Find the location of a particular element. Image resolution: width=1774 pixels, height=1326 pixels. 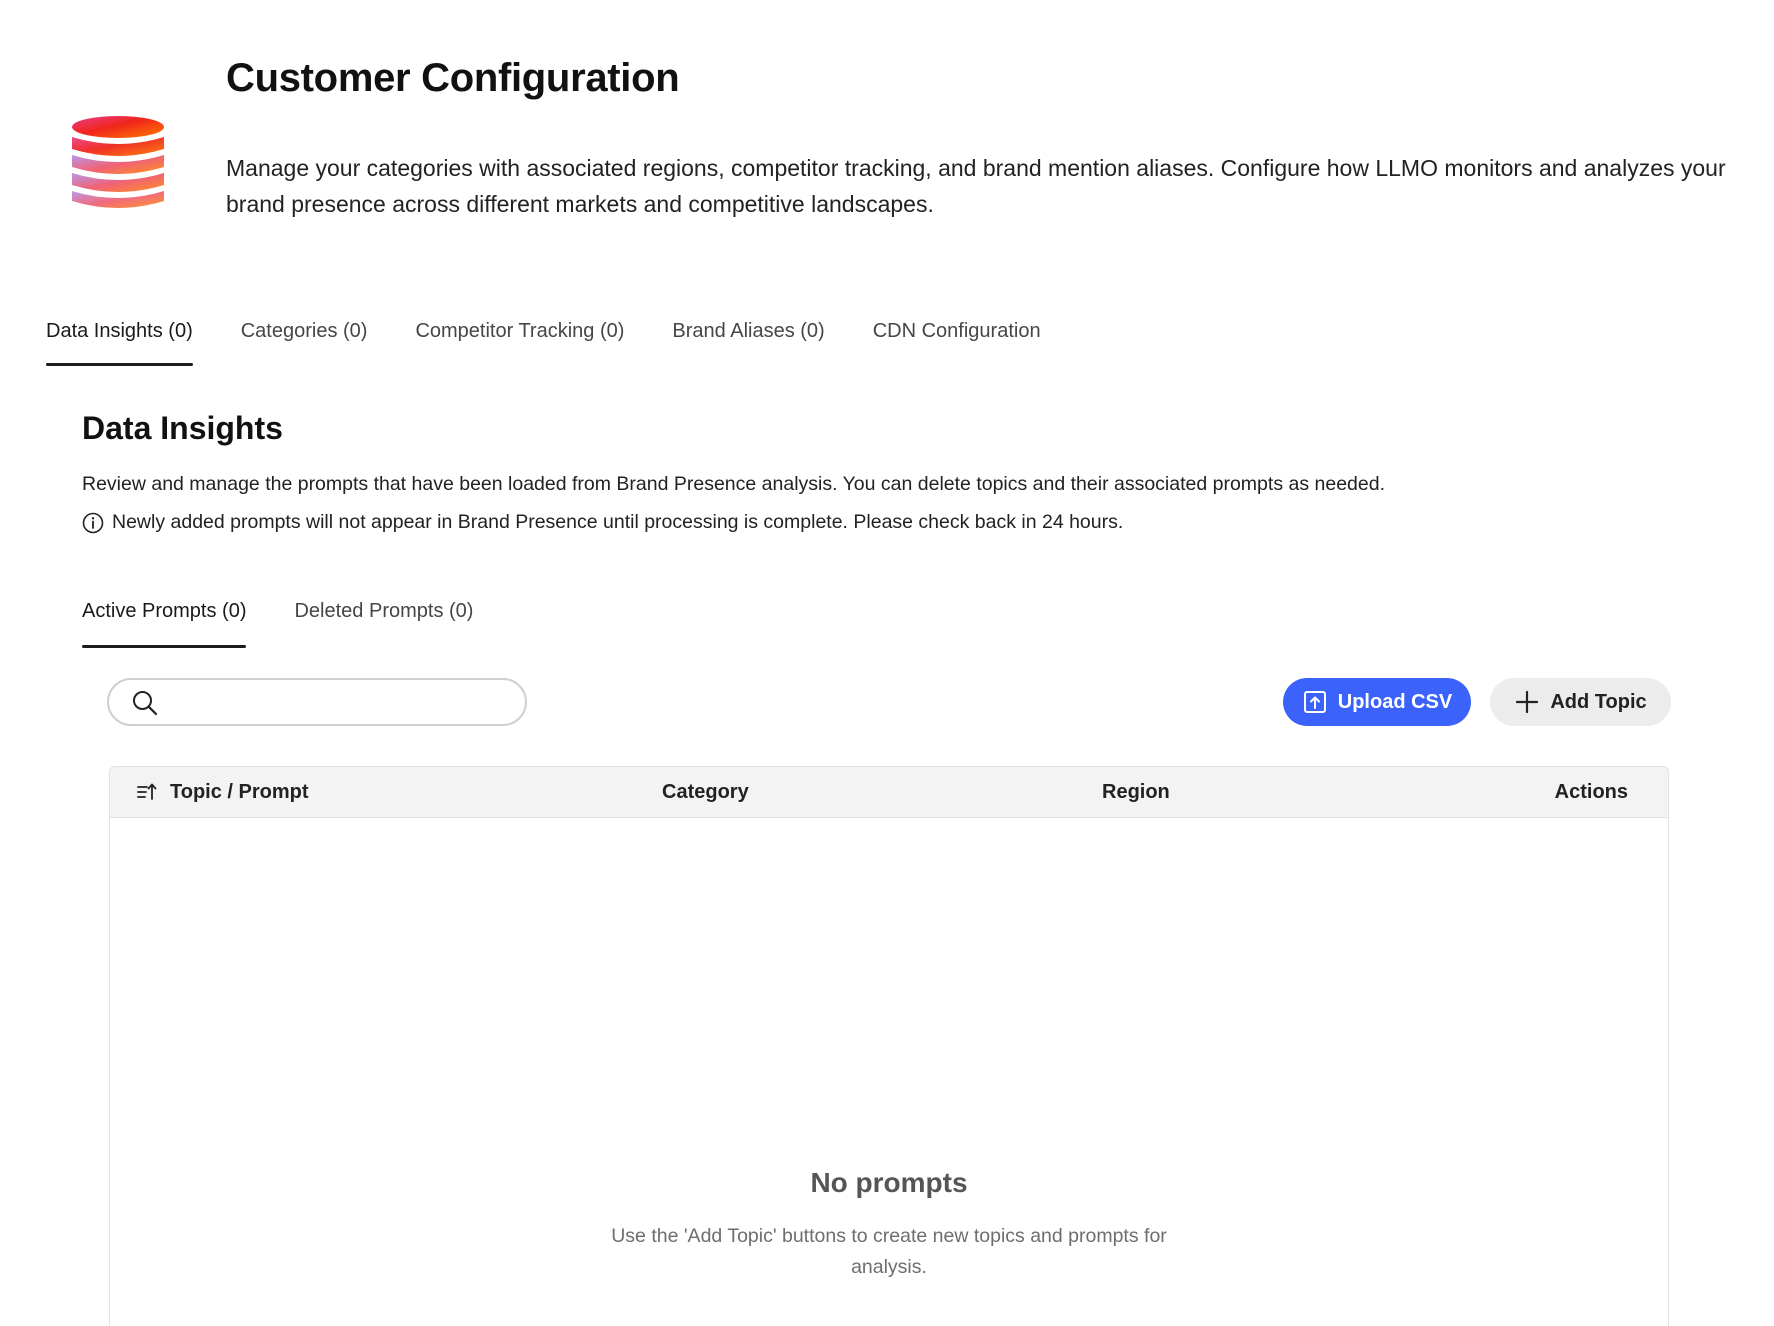

prompt-tabs: Active Prompts (0) Deleted Prompts (0) is located at coordinates (301, 622).